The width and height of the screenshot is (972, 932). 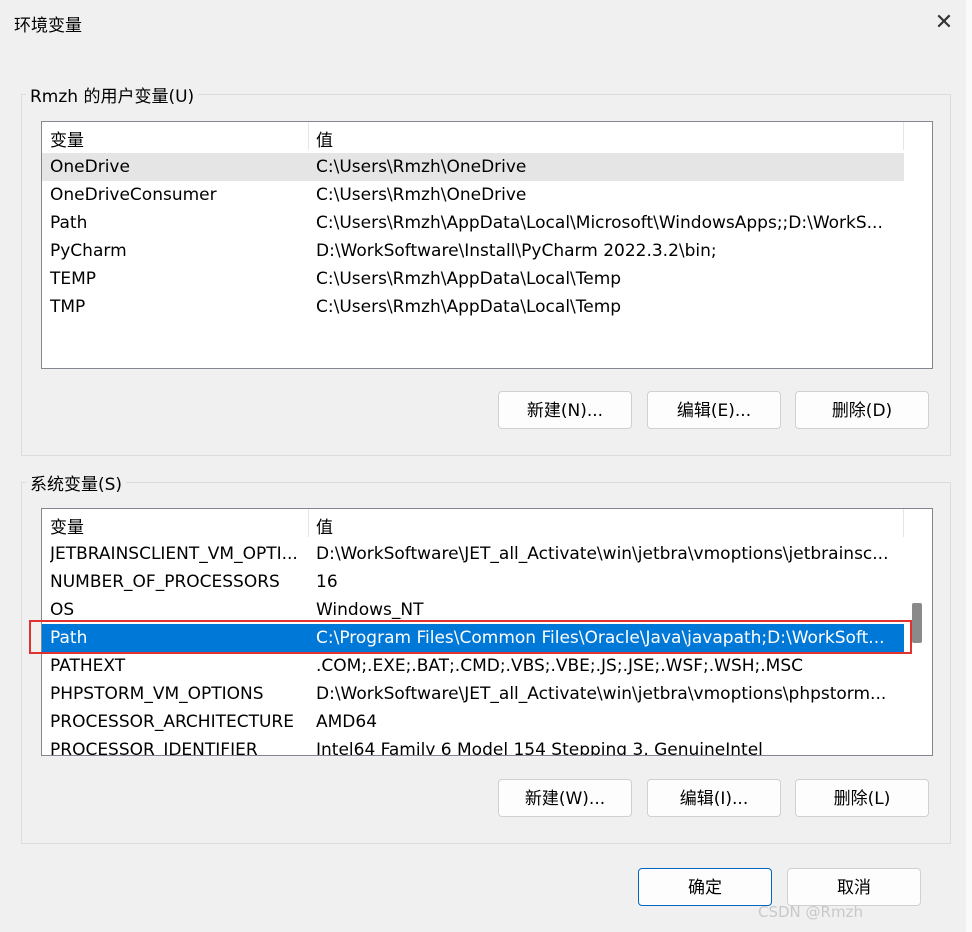 What do you see at coordinates (473, 722) in the screenshot?
I see `table-row: PROCESSOR_ARCHITECTURE AMD64` at bounding box center [473, 722].